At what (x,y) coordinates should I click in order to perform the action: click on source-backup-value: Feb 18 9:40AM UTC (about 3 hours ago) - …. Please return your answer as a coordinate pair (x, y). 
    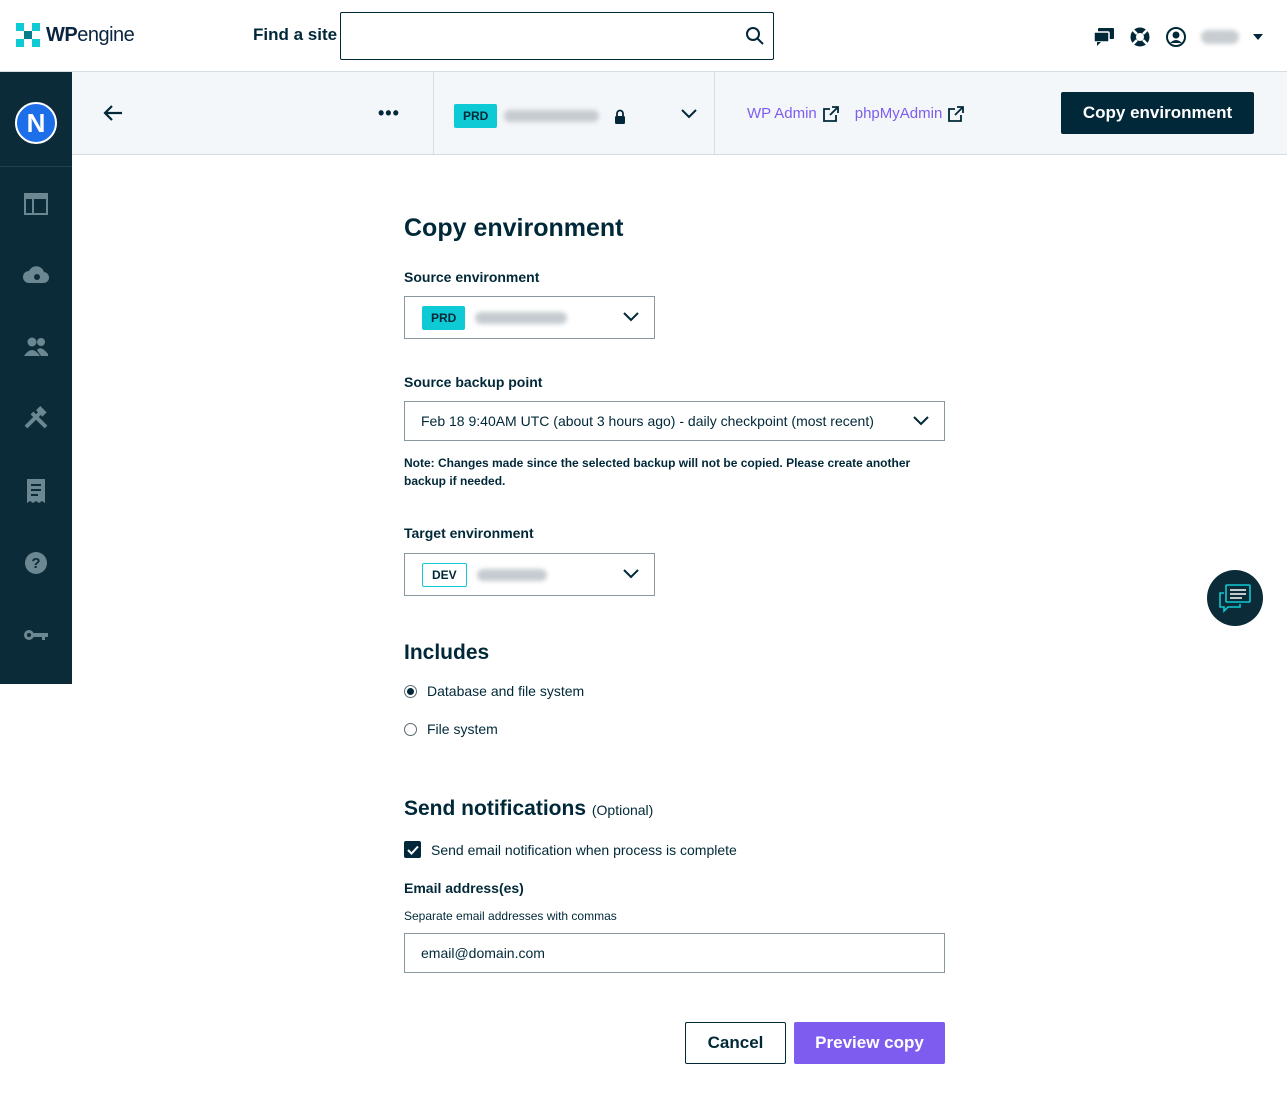
    Looking at the image, I should click on (647, 421).